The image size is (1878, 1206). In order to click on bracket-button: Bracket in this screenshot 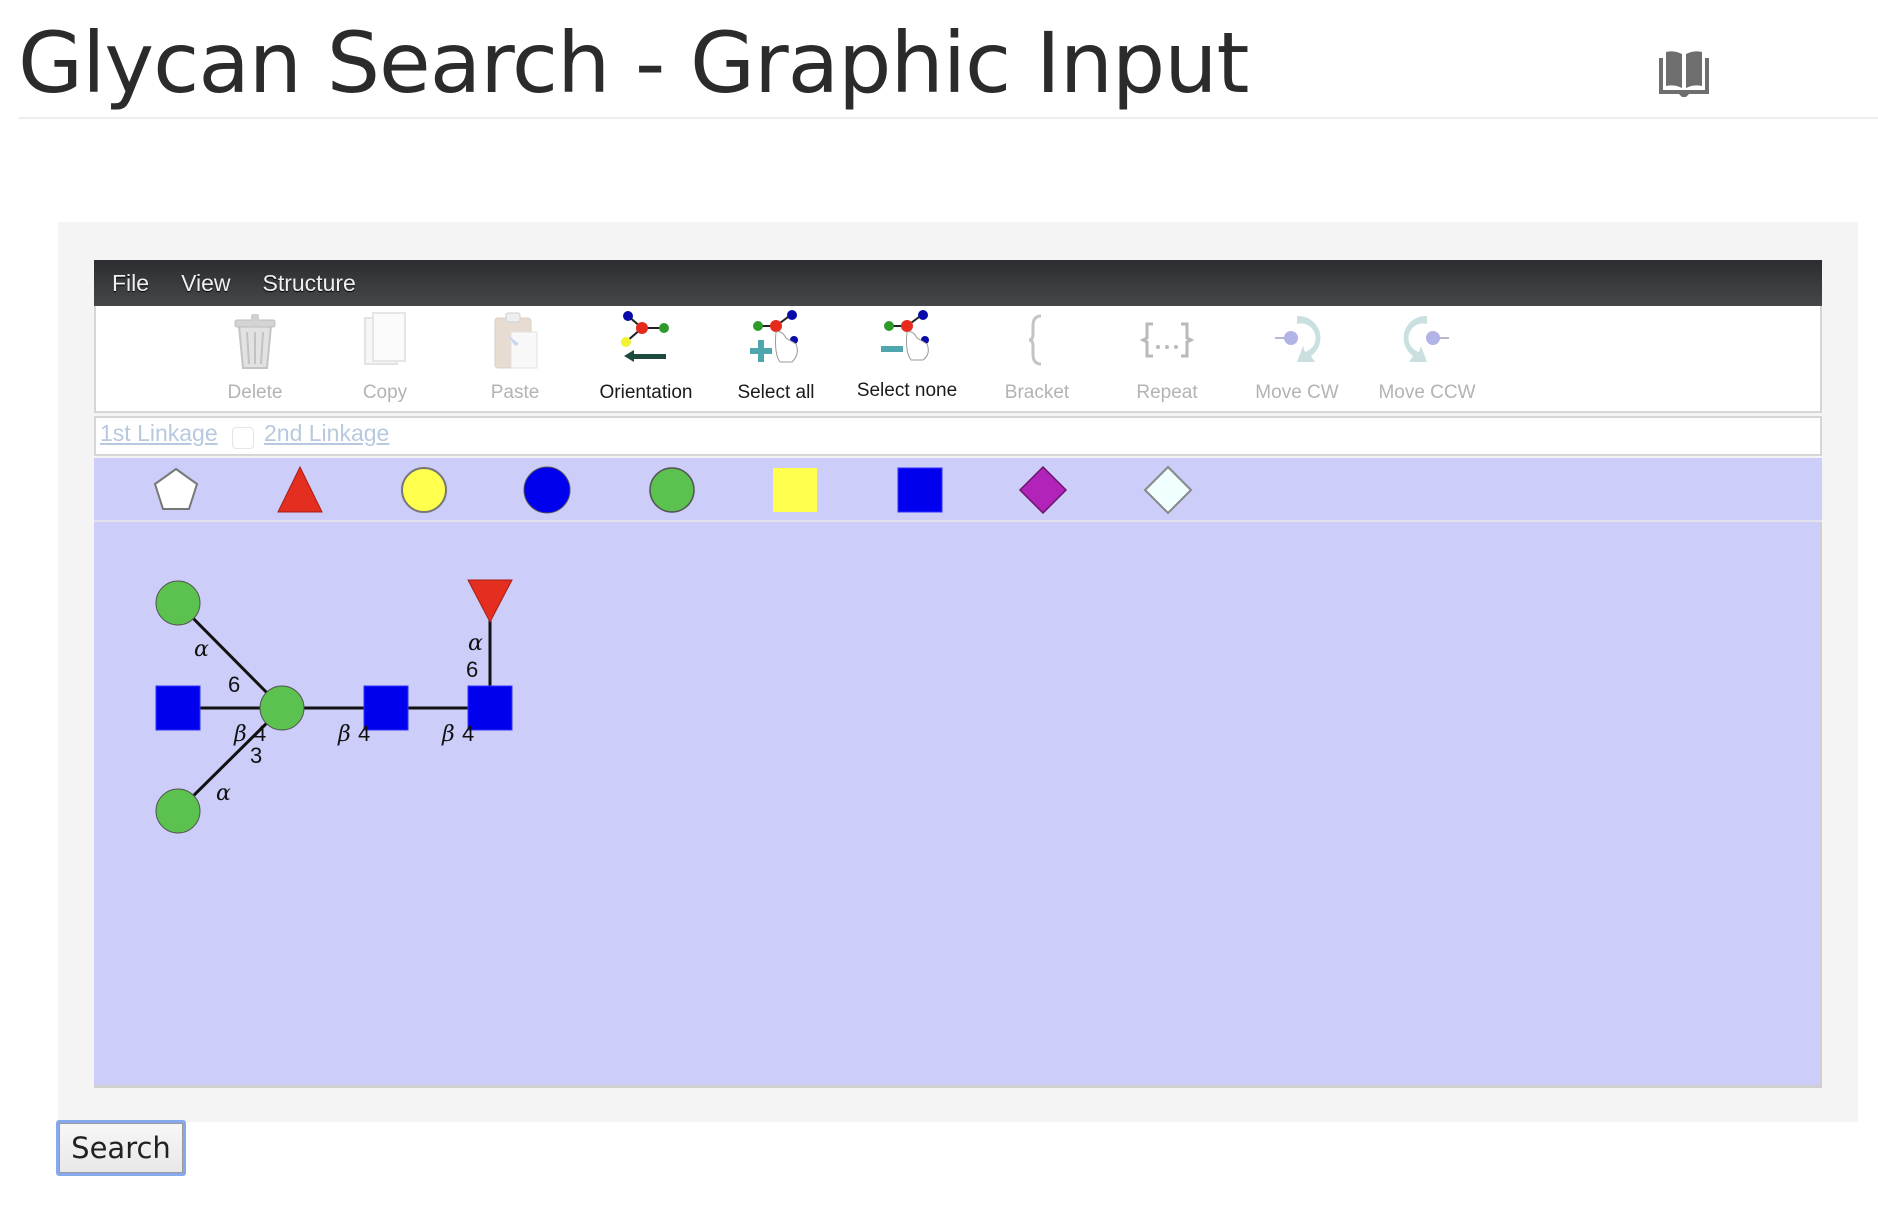, I will do `click(1037, 356)`.